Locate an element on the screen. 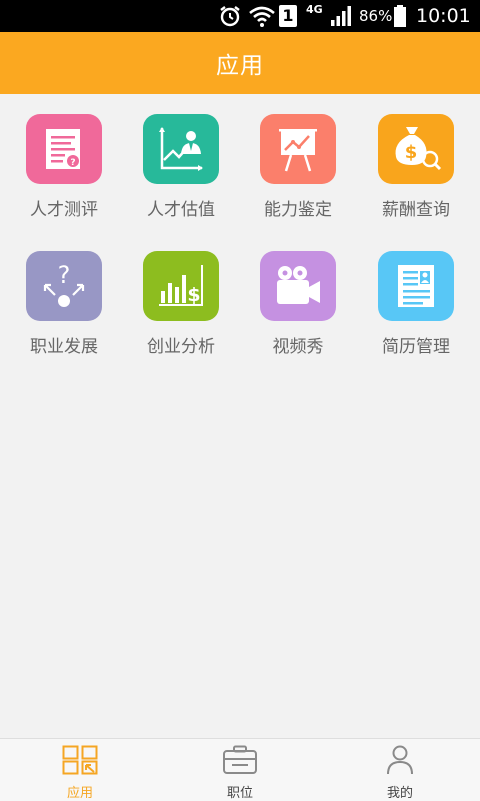 Image resolution: width=480 pixels, height=801 pixels. resume-icon is located at coordinates (416, 286).